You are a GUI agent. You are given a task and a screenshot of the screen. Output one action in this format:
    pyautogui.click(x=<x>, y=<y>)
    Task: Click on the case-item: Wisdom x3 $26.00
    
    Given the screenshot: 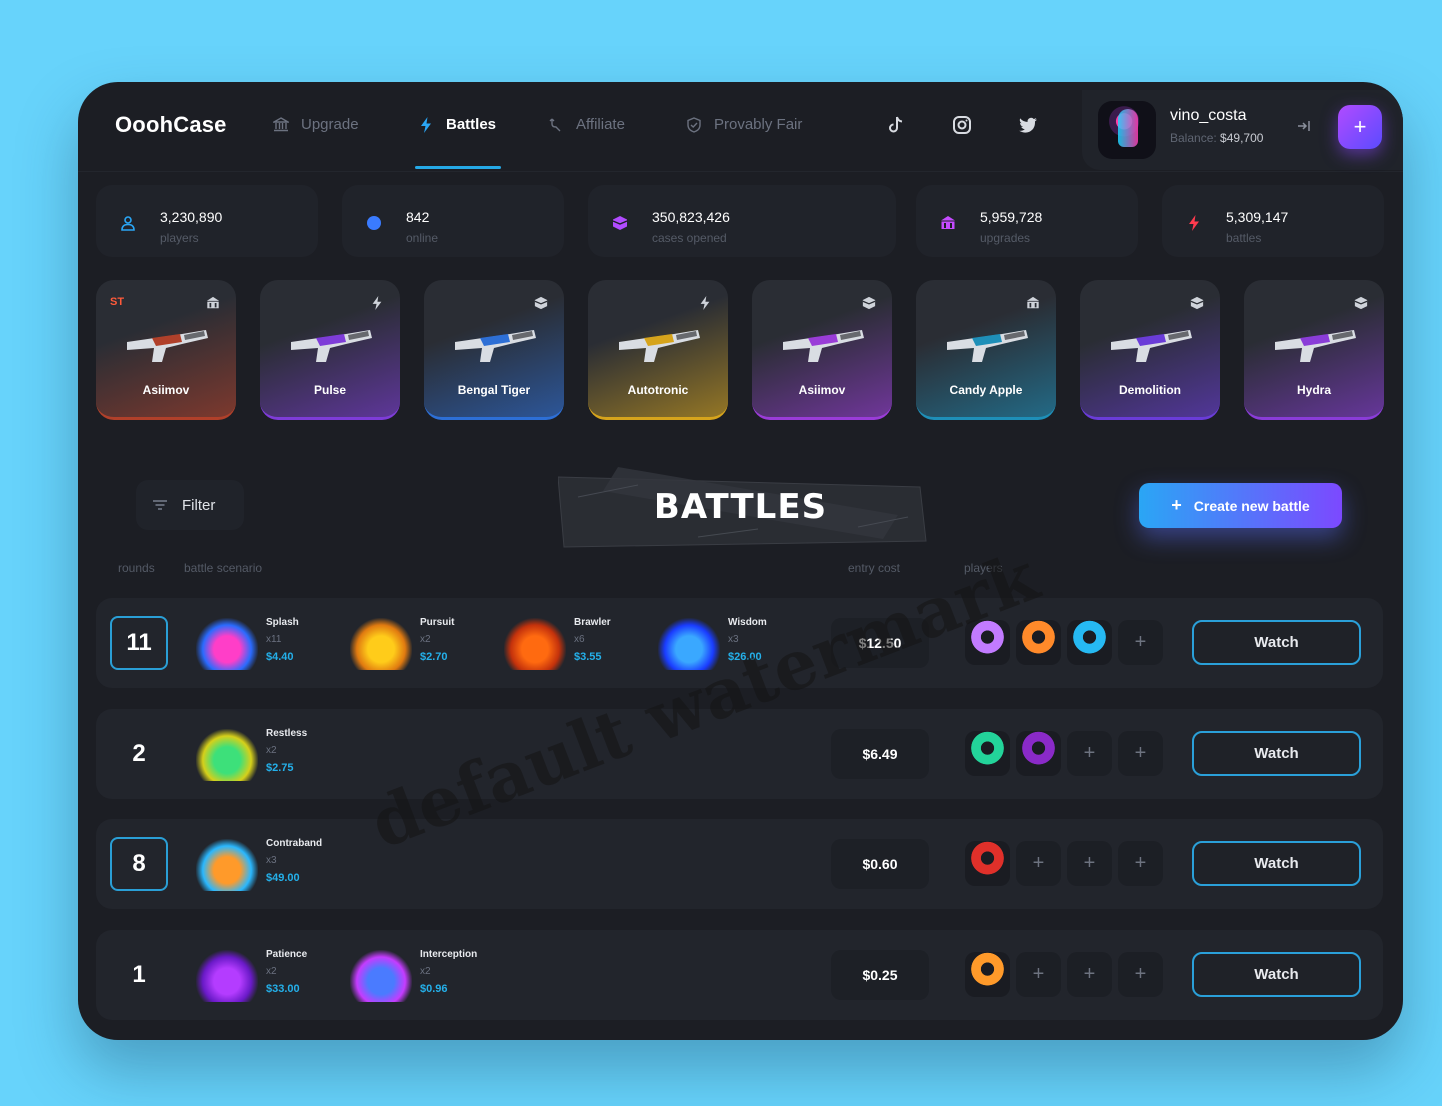 What is the action you would take?
    pyautogui.click(x=722, y=643)
    